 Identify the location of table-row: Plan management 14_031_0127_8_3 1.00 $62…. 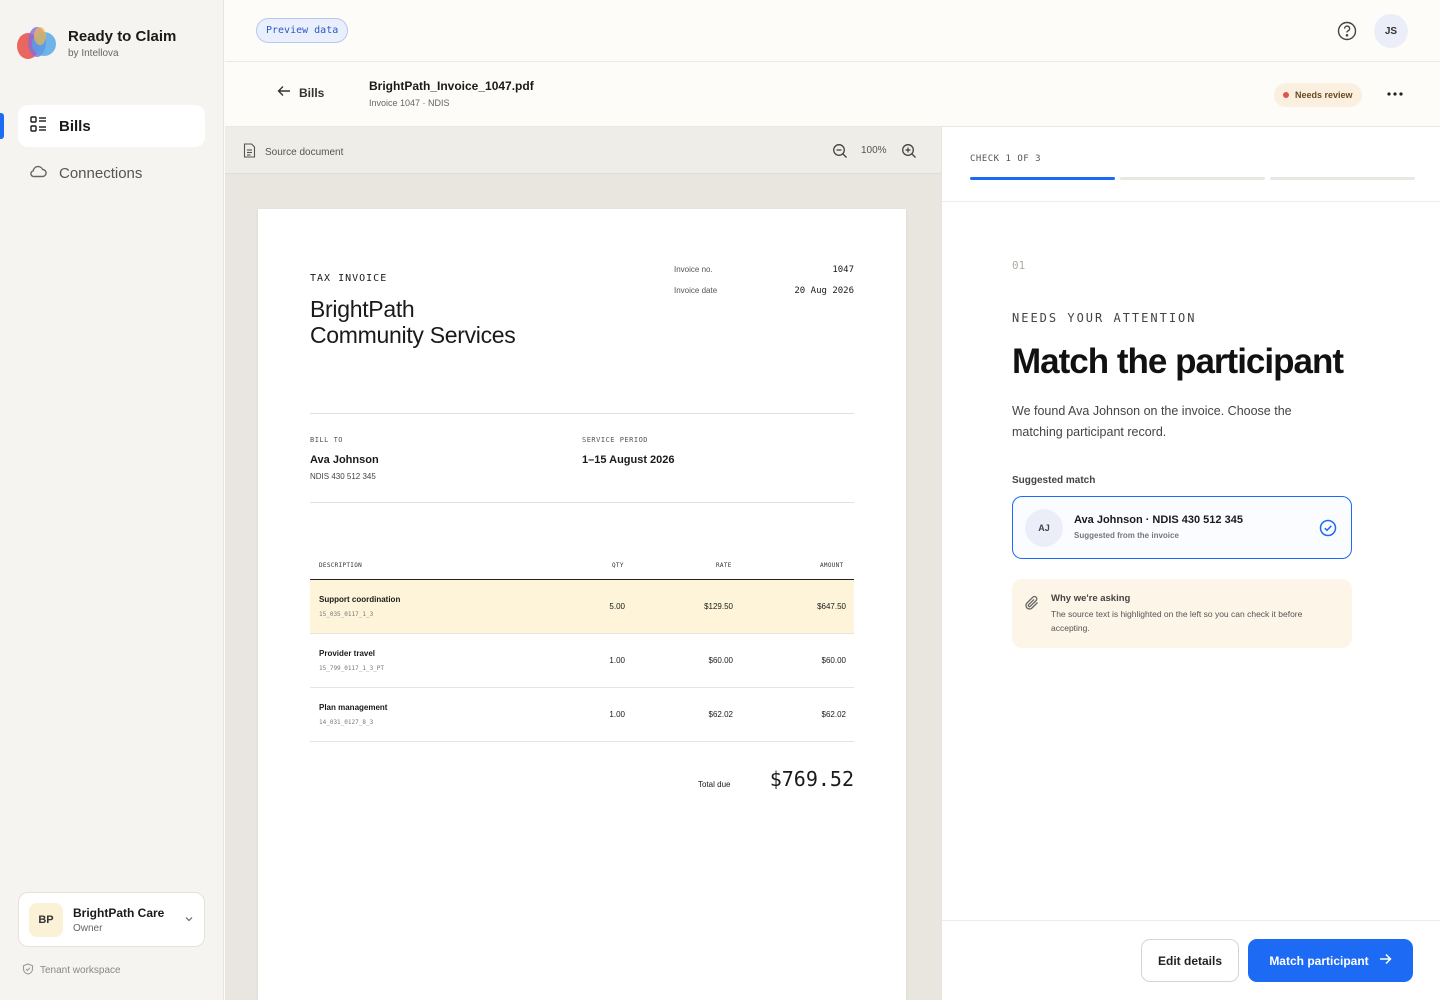
(582, 715).